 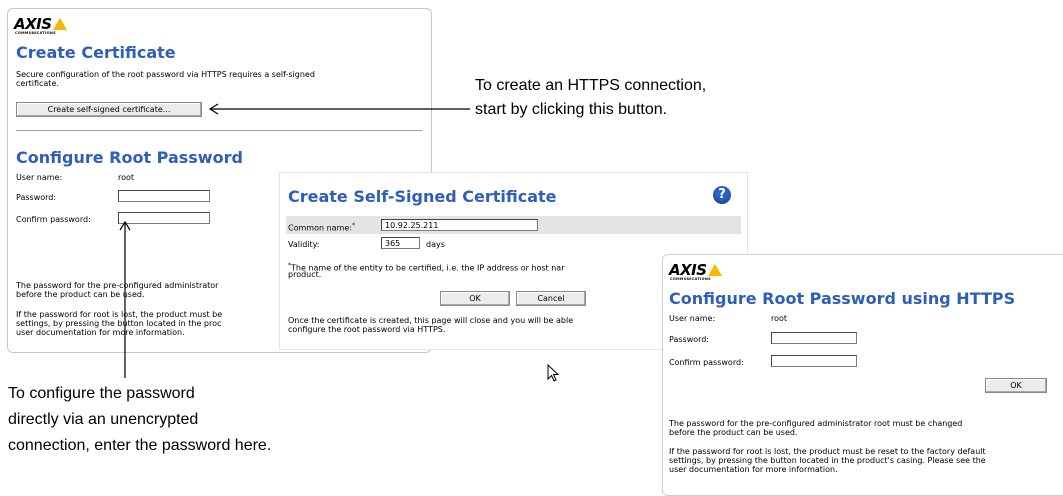 I want to click on arrow-up-icon, so click(x=125, y=299).